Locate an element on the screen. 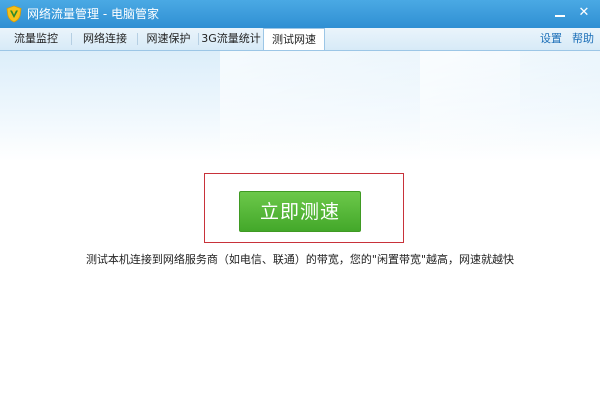 This screenshot has height=403, width=600. help-link: 帮助 is located at coordinates (583, 39).